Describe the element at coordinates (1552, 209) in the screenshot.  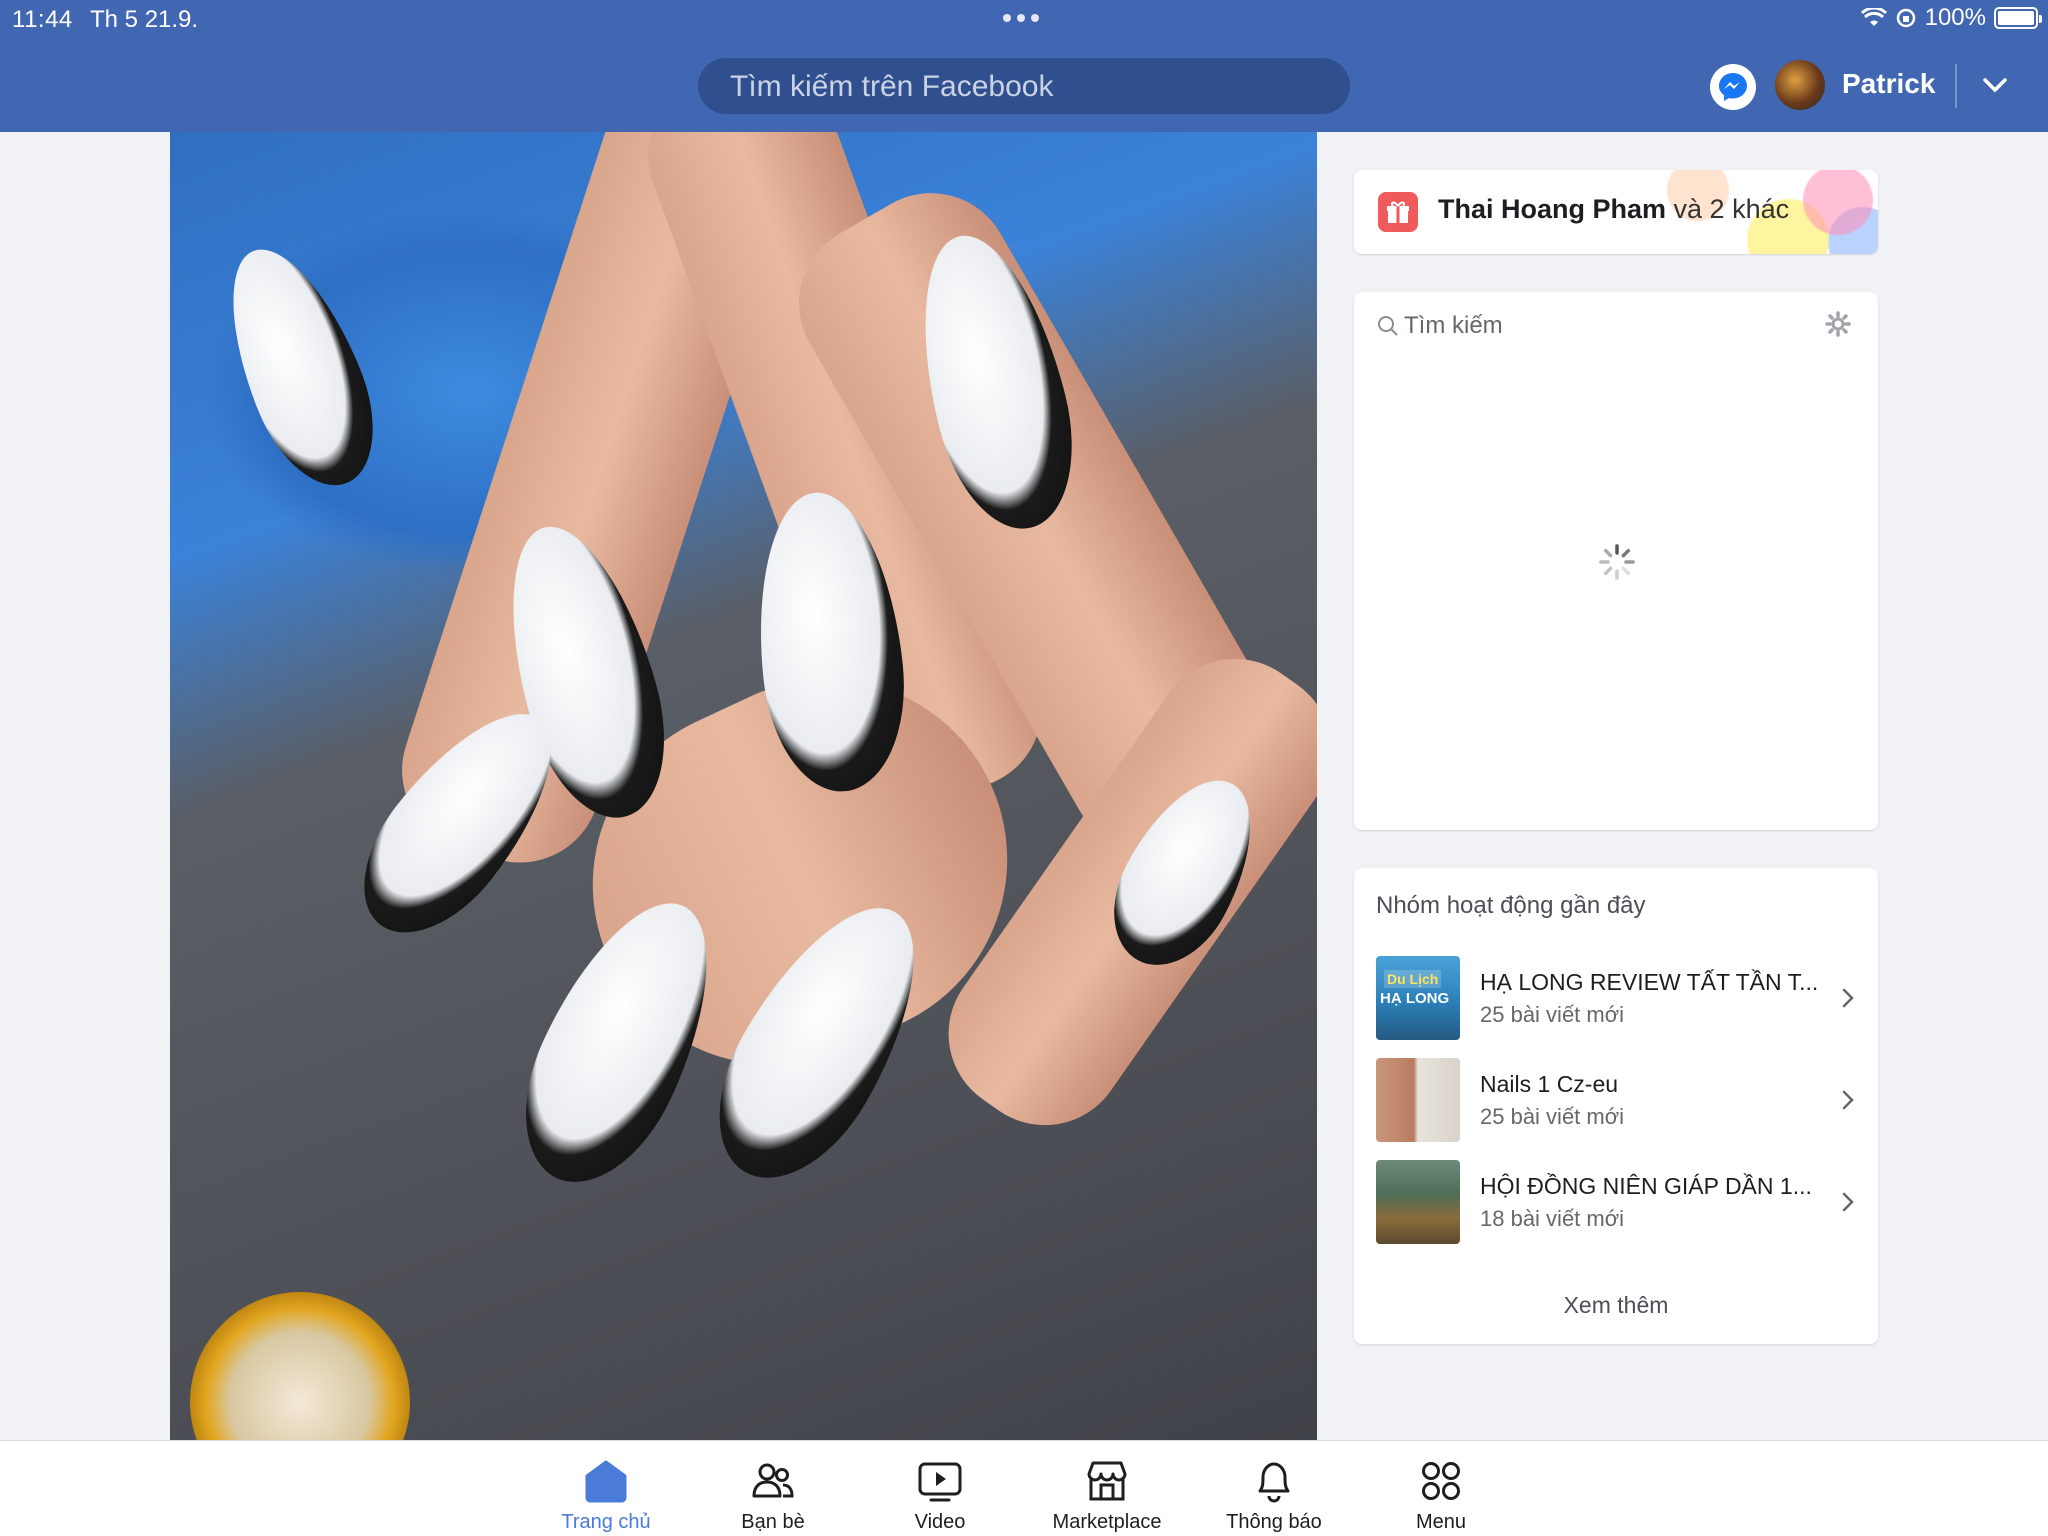
I see `birthday-person: Thai Hoang Pham` at that location.